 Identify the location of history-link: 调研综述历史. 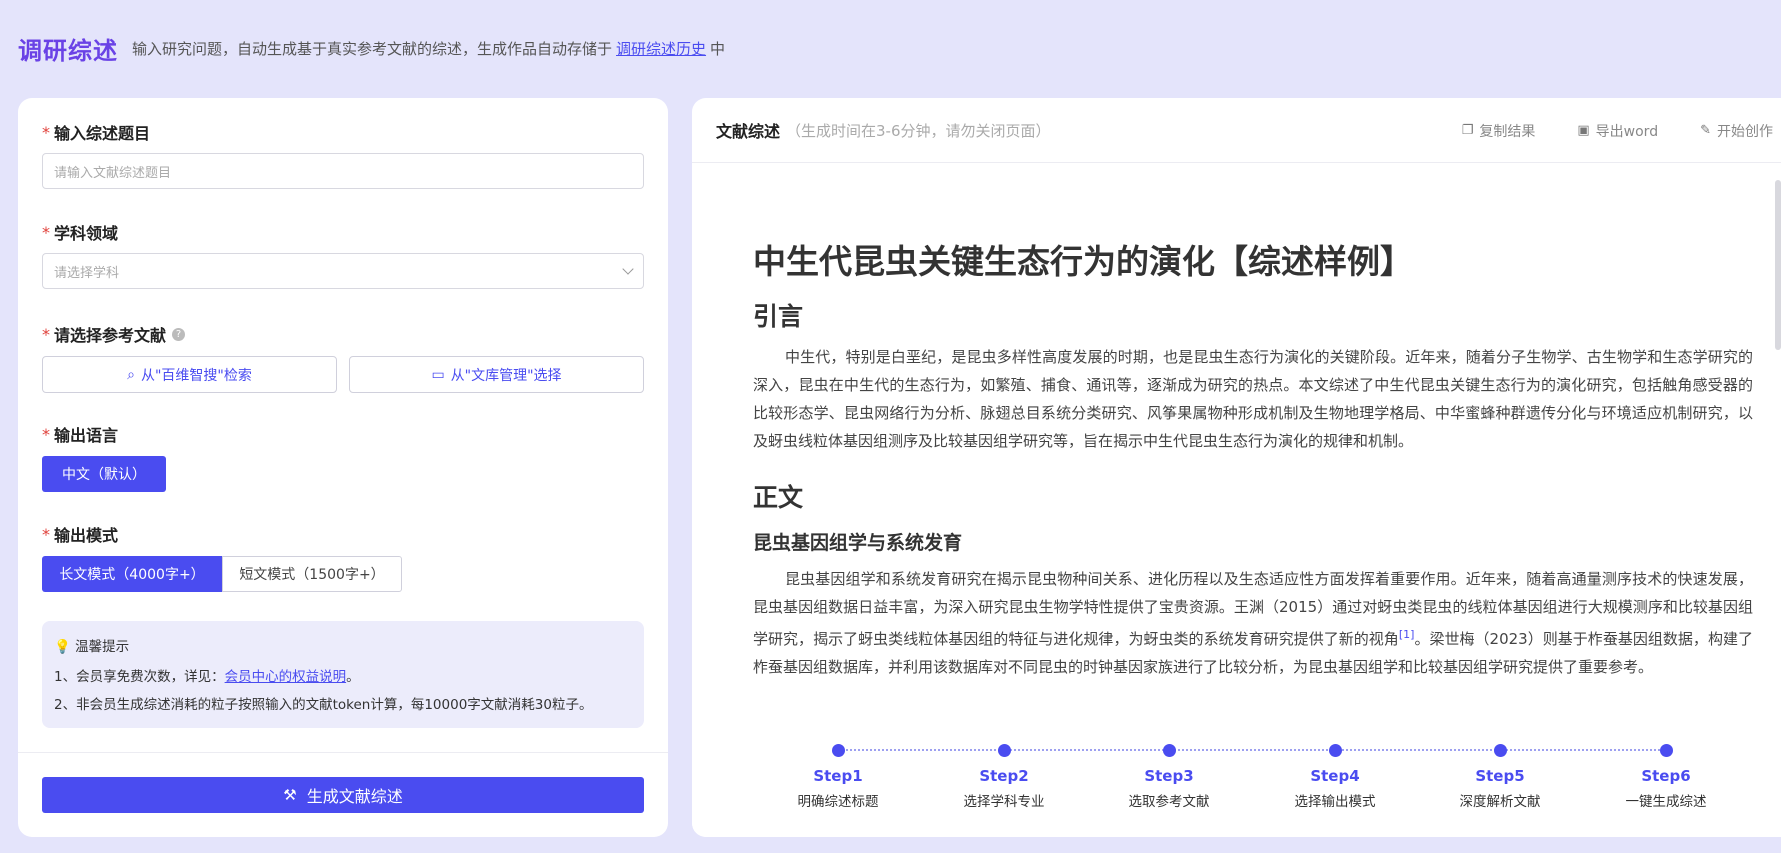
(661, 49).